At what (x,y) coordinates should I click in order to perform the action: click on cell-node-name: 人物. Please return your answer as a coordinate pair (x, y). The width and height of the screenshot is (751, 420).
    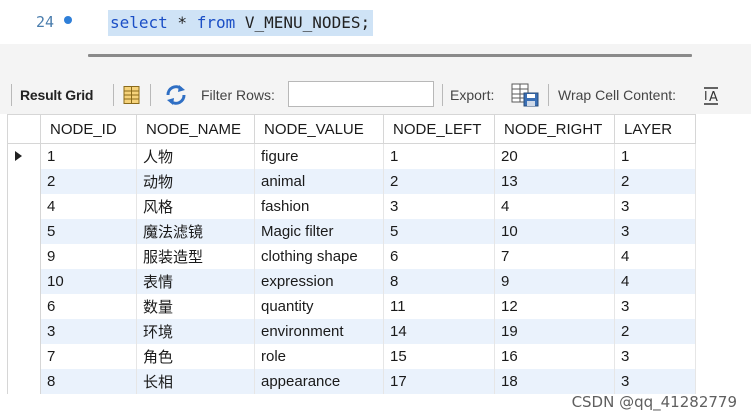
    Looking at the image, I should click on (195, 156).